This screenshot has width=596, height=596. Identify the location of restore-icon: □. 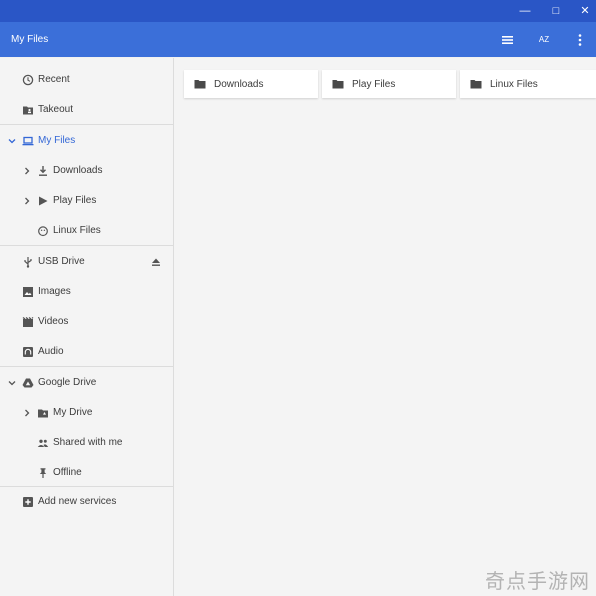
(556, 11).